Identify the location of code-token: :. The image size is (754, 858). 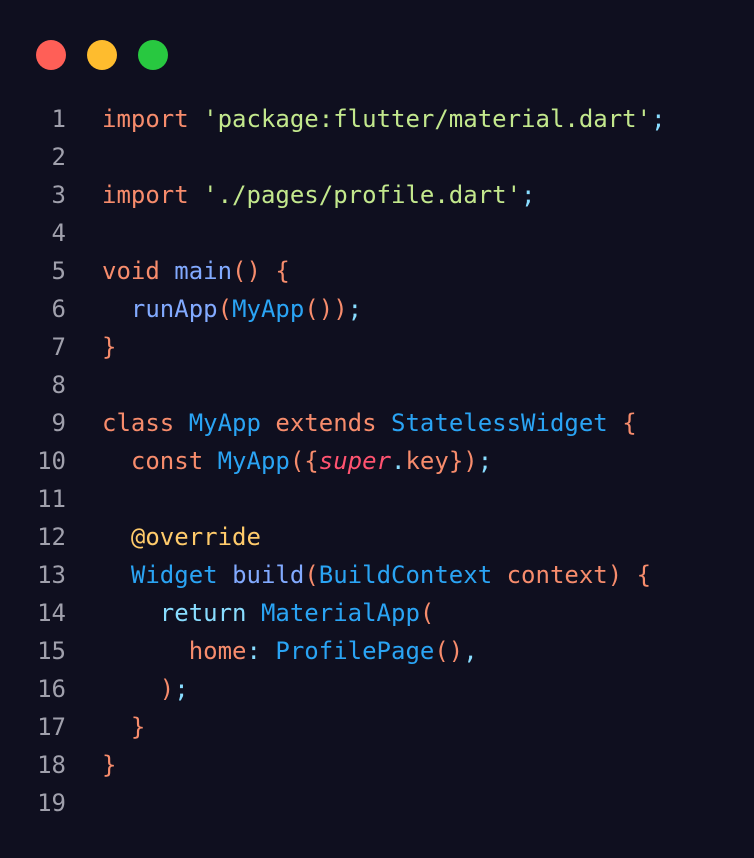
(253, 651).